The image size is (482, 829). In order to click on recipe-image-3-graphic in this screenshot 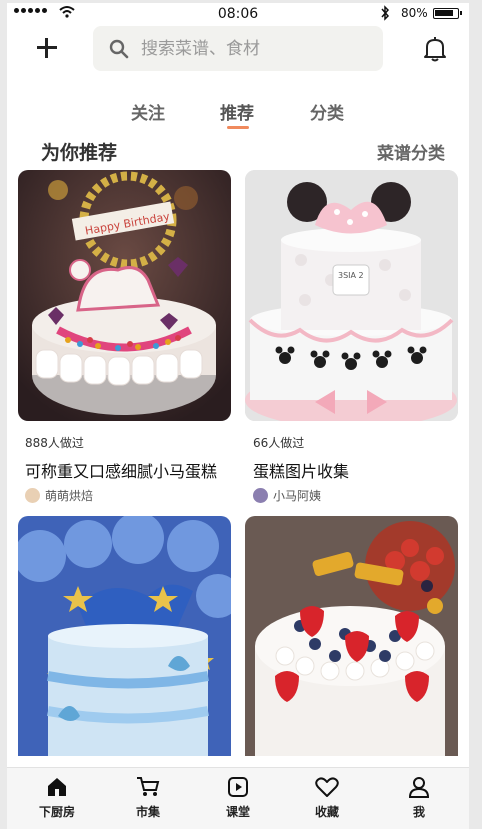, I will do `click(124, 636)`.